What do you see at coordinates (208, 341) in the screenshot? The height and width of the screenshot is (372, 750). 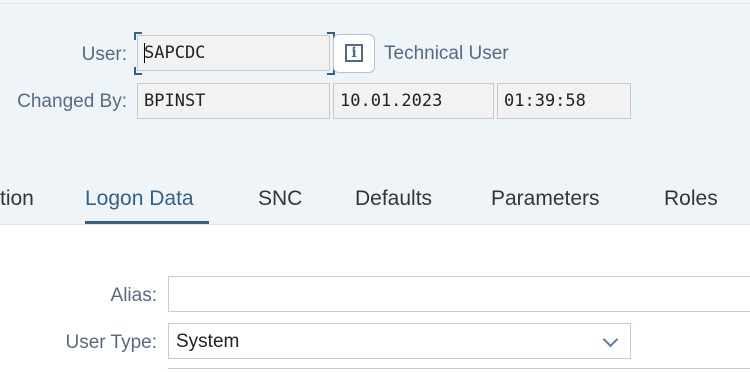 I see `user-type-value: System` at bounding box center [208, 341].